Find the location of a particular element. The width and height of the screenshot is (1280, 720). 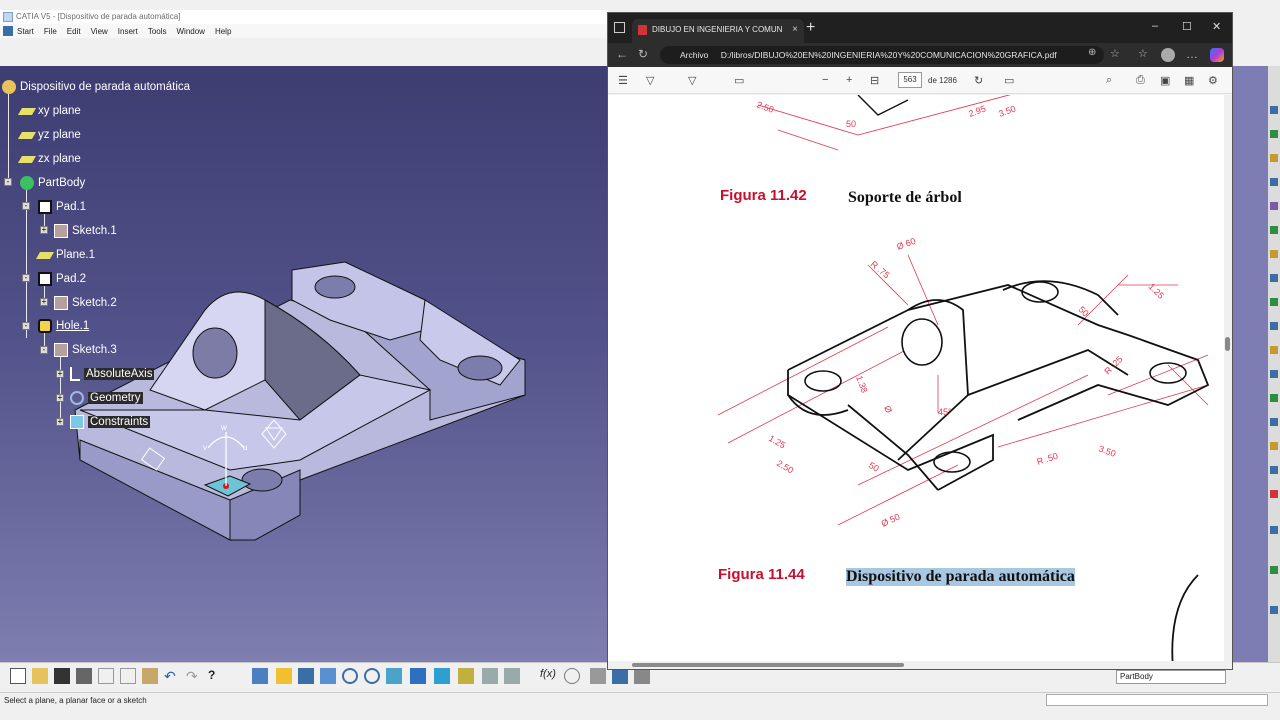

tree-pad2: Pad.2 is located at coordinates (62, 279).